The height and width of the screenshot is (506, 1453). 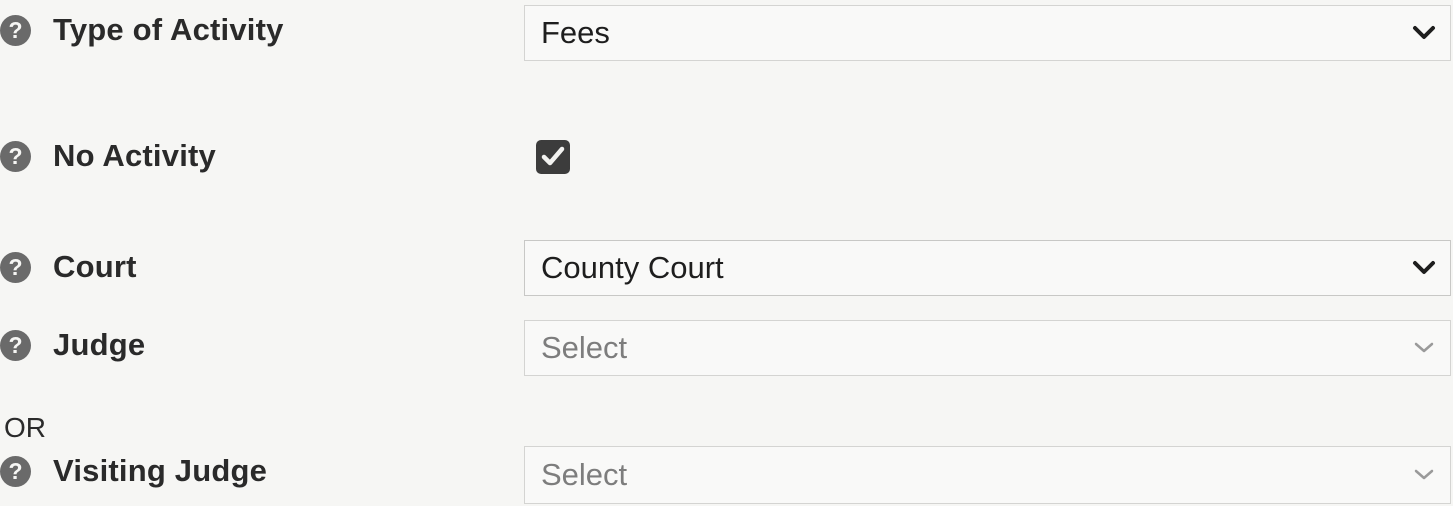 I want to click on no-activity-label: No Activity, so click(x=134, y=155).